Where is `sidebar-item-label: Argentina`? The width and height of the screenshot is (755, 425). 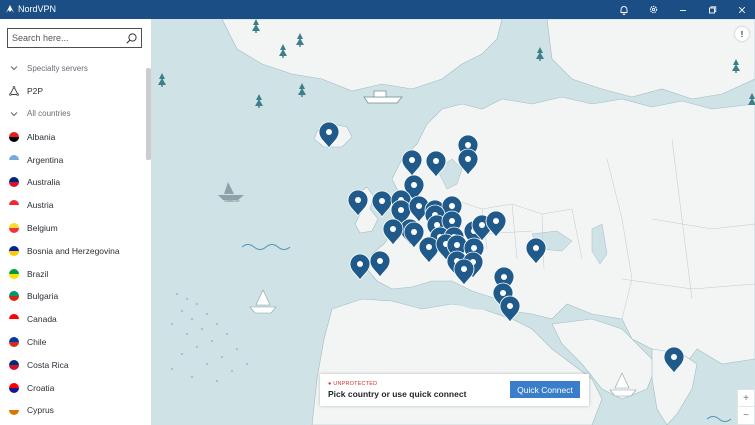 sidebar-item-label: Argentina is located at coordinates (45, 159).